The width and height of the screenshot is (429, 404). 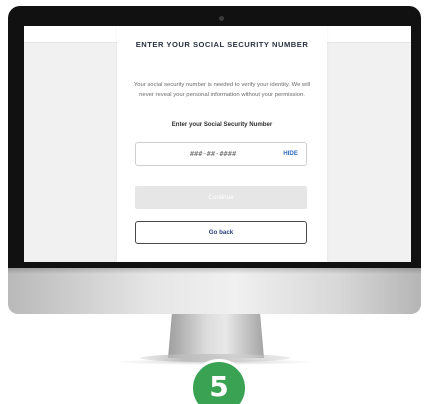 I want to click on camera-icon, so click(x=221, y=18).